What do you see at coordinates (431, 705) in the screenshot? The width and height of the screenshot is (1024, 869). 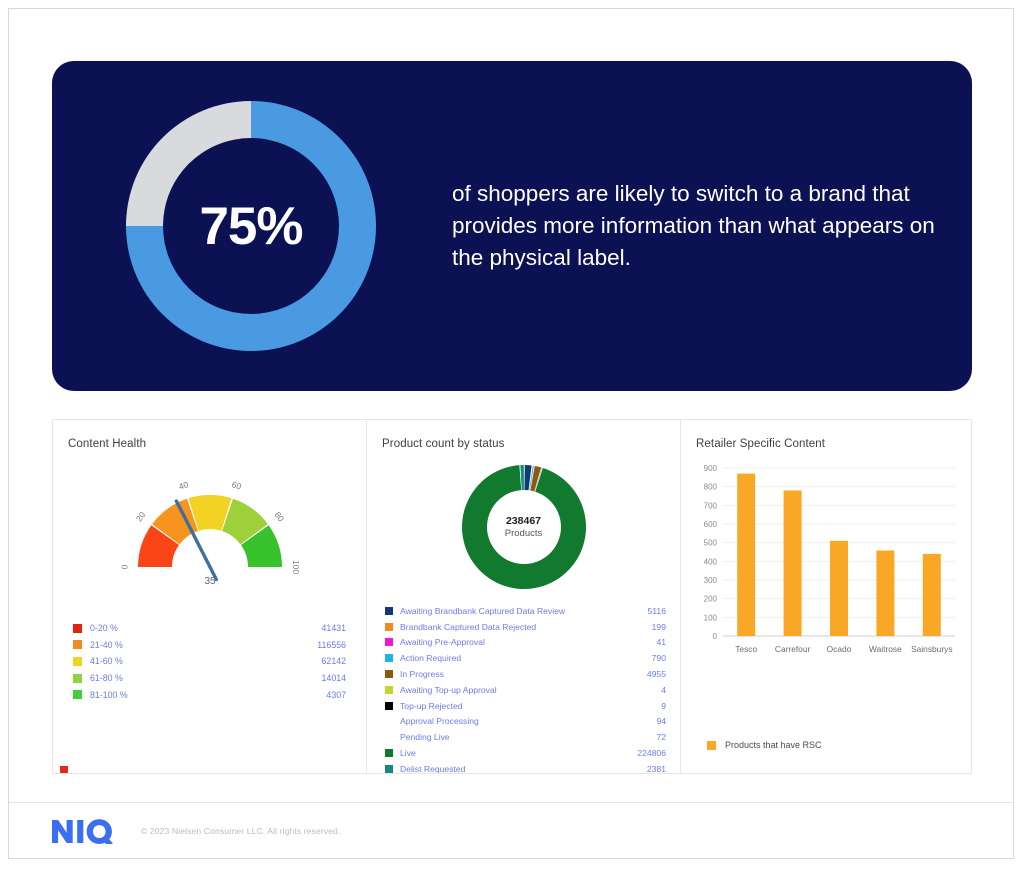 I see `legend-label: Top-up Rejected` at bounding box center [431, 705].